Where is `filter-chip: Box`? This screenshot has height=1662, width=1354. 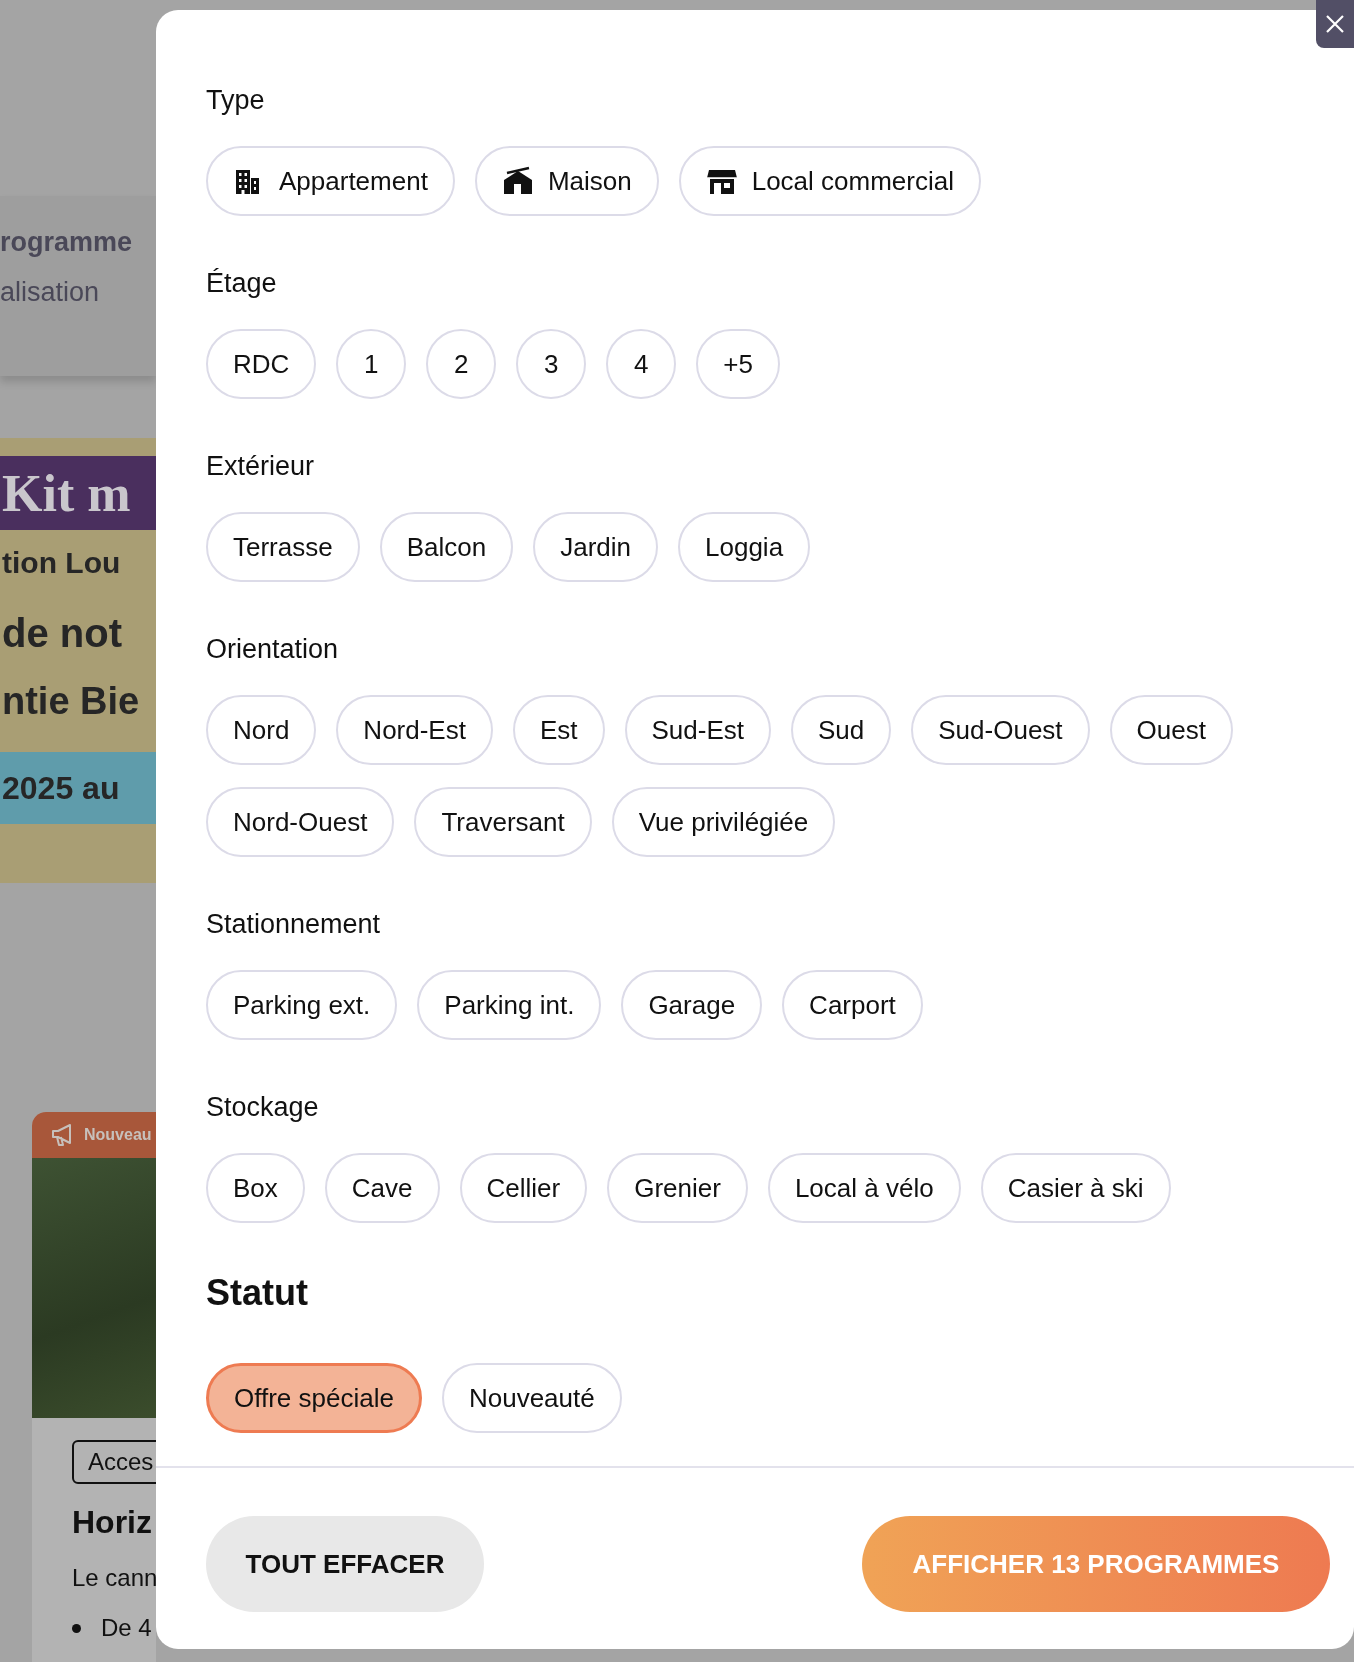 filter-chip: Box is located at coordinates (255, 1188).